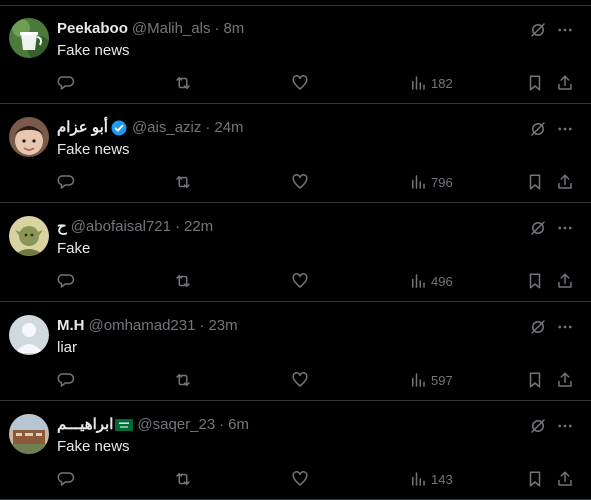  Describe the element at coordinates (85, 425) in the screenshot. I see `display-name: ابراهيـــم` at that location.